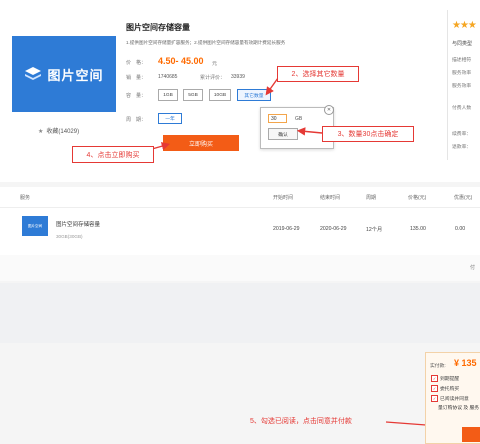 Image resolution: width=480 pixels, height=444 pixels. I want to click on th-end-time: 结束时间, so click(330, 198).